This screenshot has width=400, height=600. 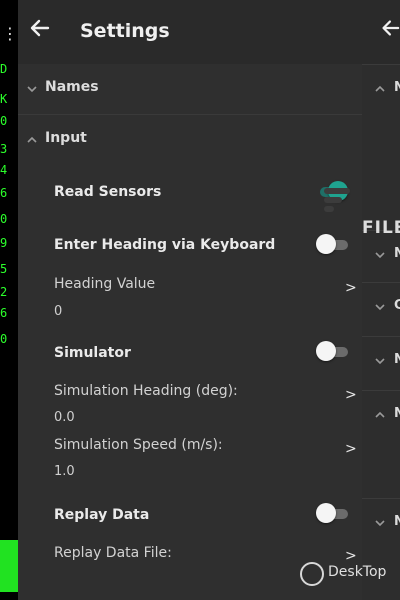 What do you see at coordinates (138, 445) in the screenshot?
I see `simulation-speed-label: Simulation Speed (m/s):` at bounding box center [138, 445].